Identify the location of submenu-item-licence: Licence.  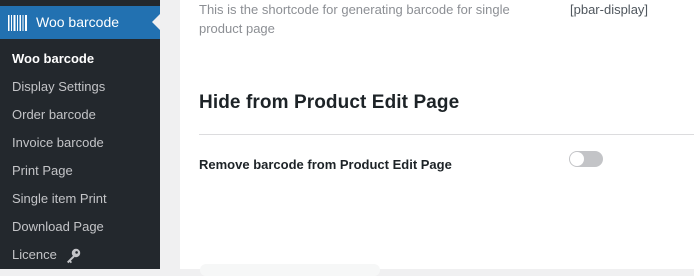
(80, 255).